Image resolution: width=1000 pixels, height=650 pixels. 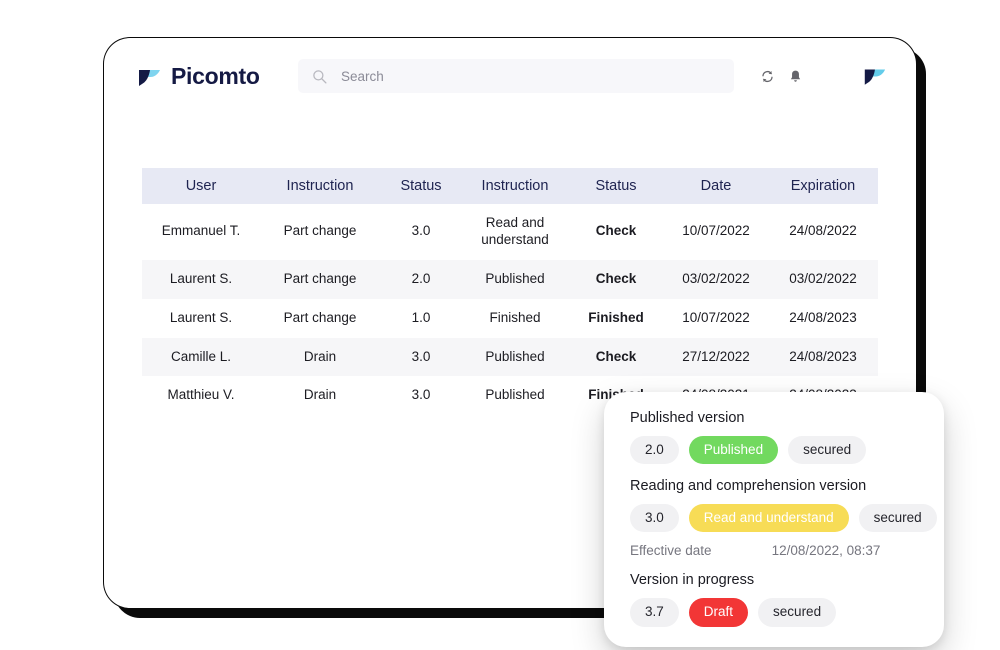 I want to click on in-progress-version-title: Version in progress, so click(x=692, y=580).